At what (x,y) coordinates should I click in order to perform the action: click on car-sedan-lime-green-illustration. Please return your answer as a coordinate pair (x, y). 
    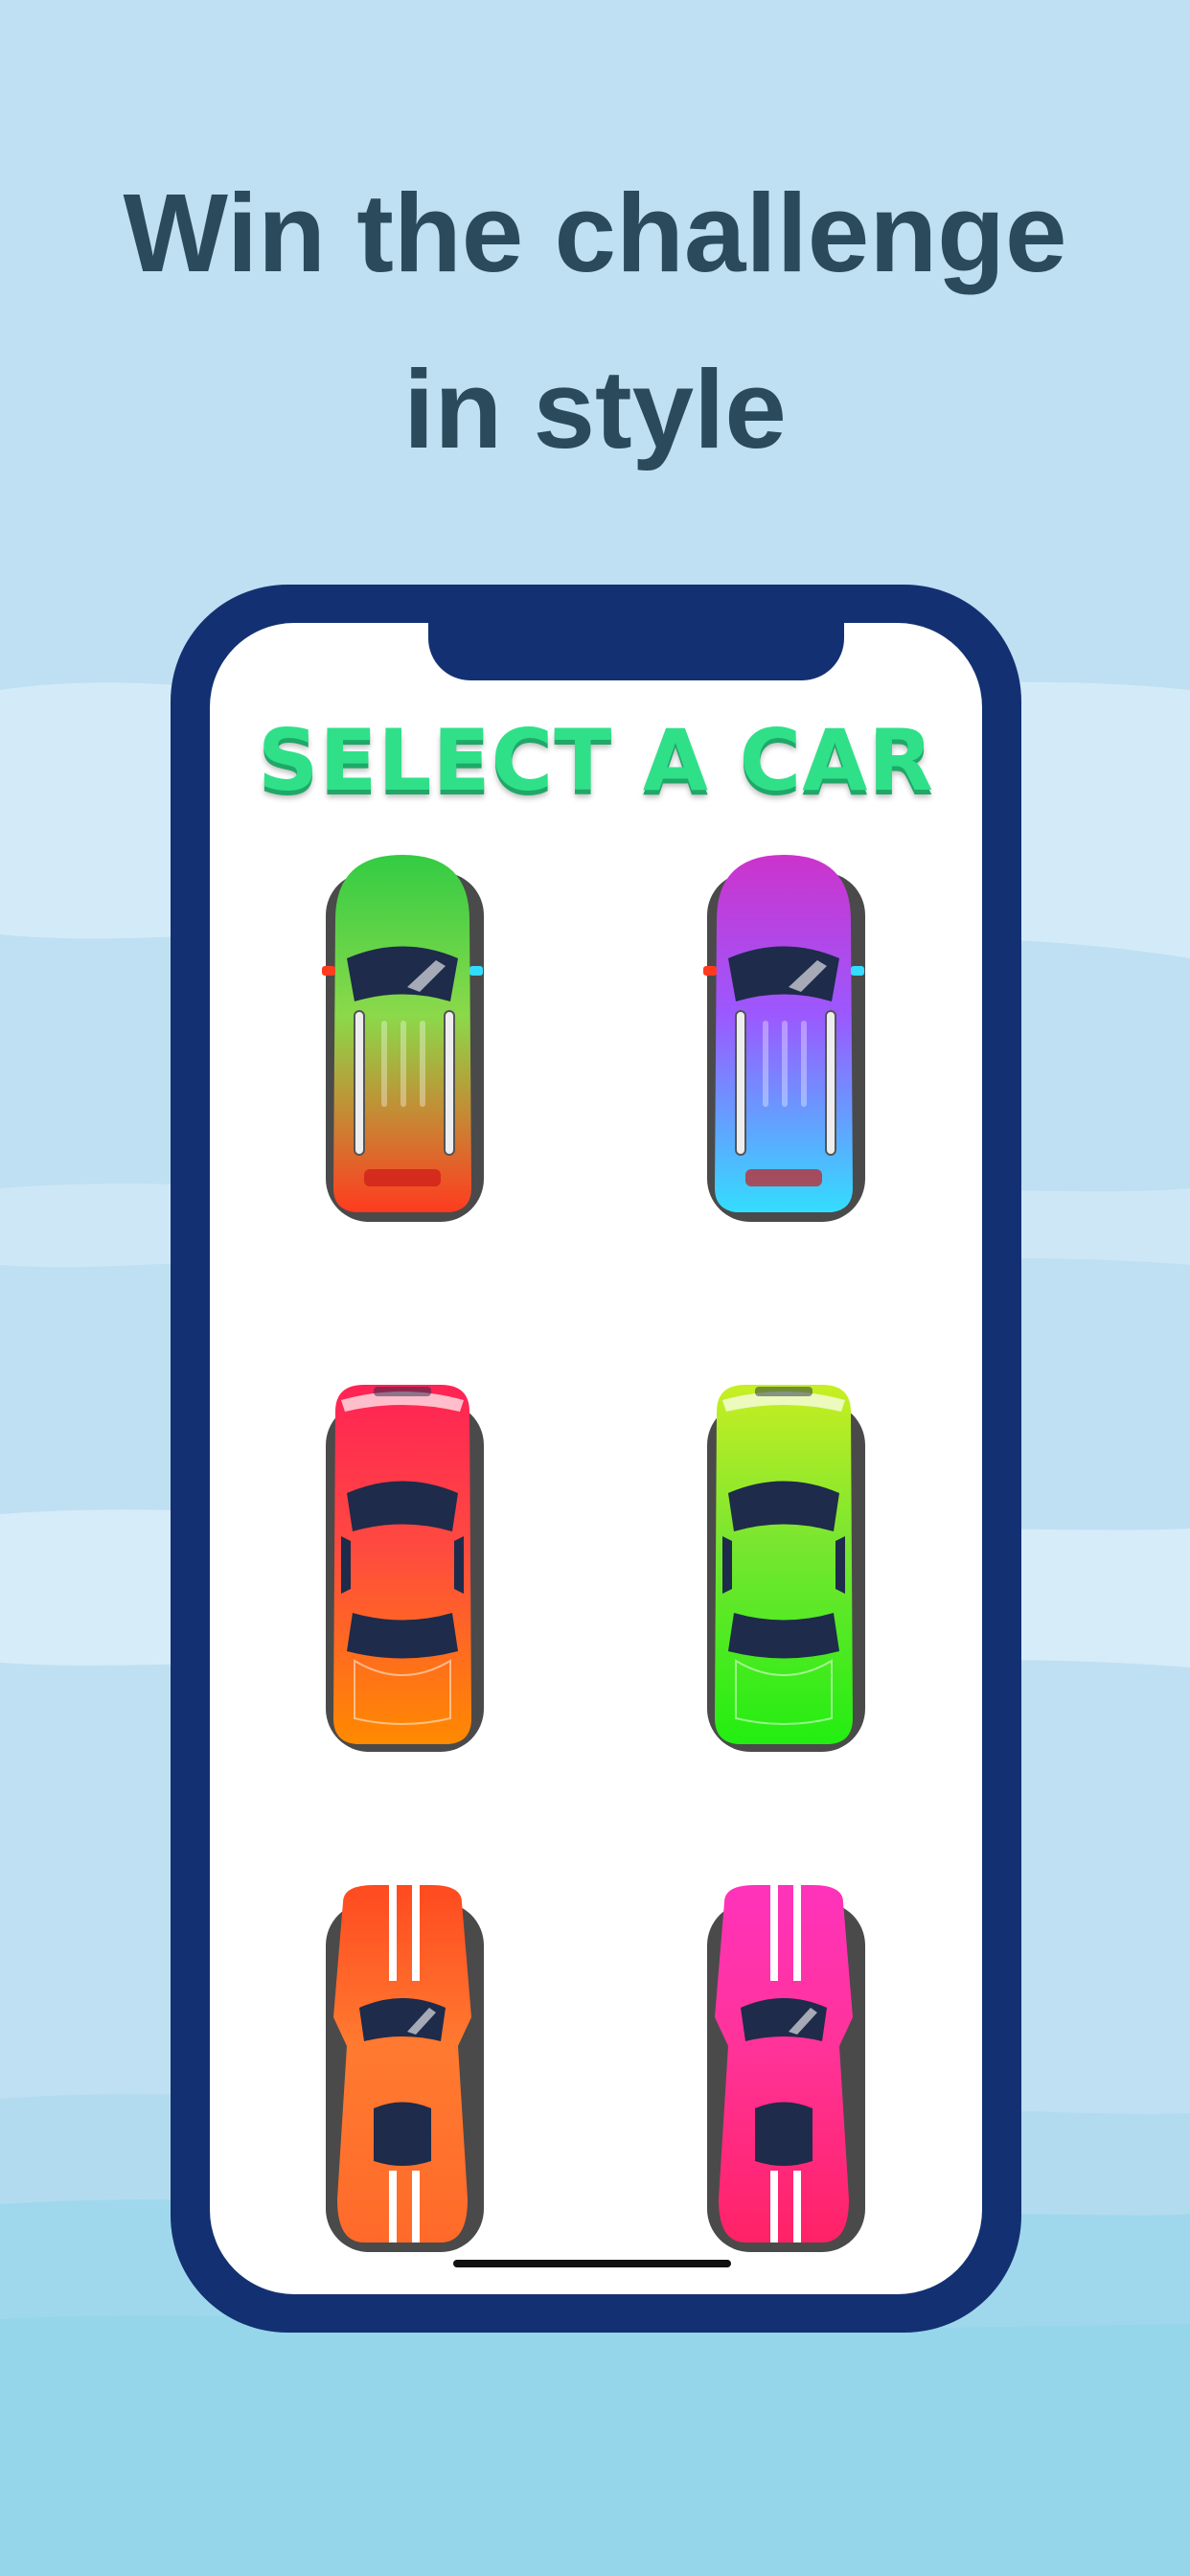
    Looking at the image, I should click on (786, 1568).